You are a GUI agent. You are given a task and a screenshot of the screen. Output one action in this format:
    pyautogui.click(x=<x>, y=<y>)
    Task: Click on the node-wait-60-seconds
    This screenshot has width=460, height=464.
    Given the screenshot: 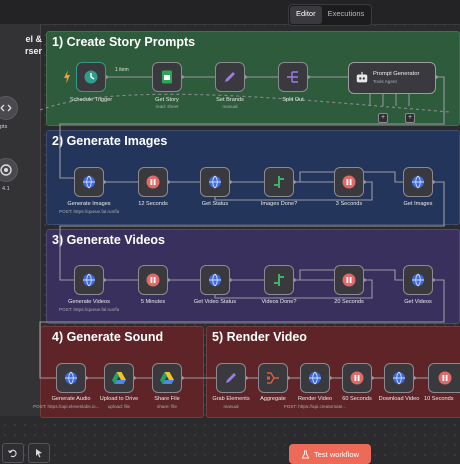 What is the action you would take?
    pyautogui.click(x=357, y=378)
    